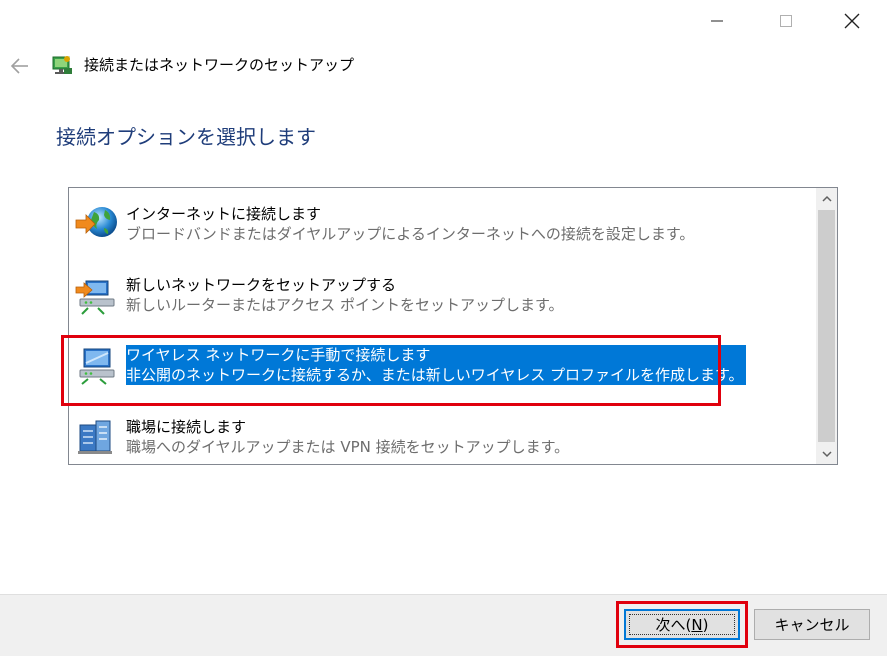  I want to click on option-description: ブロードバンドまたはダイヤルアップによるインターネットへの接続を設定します。, so click(410, 234).